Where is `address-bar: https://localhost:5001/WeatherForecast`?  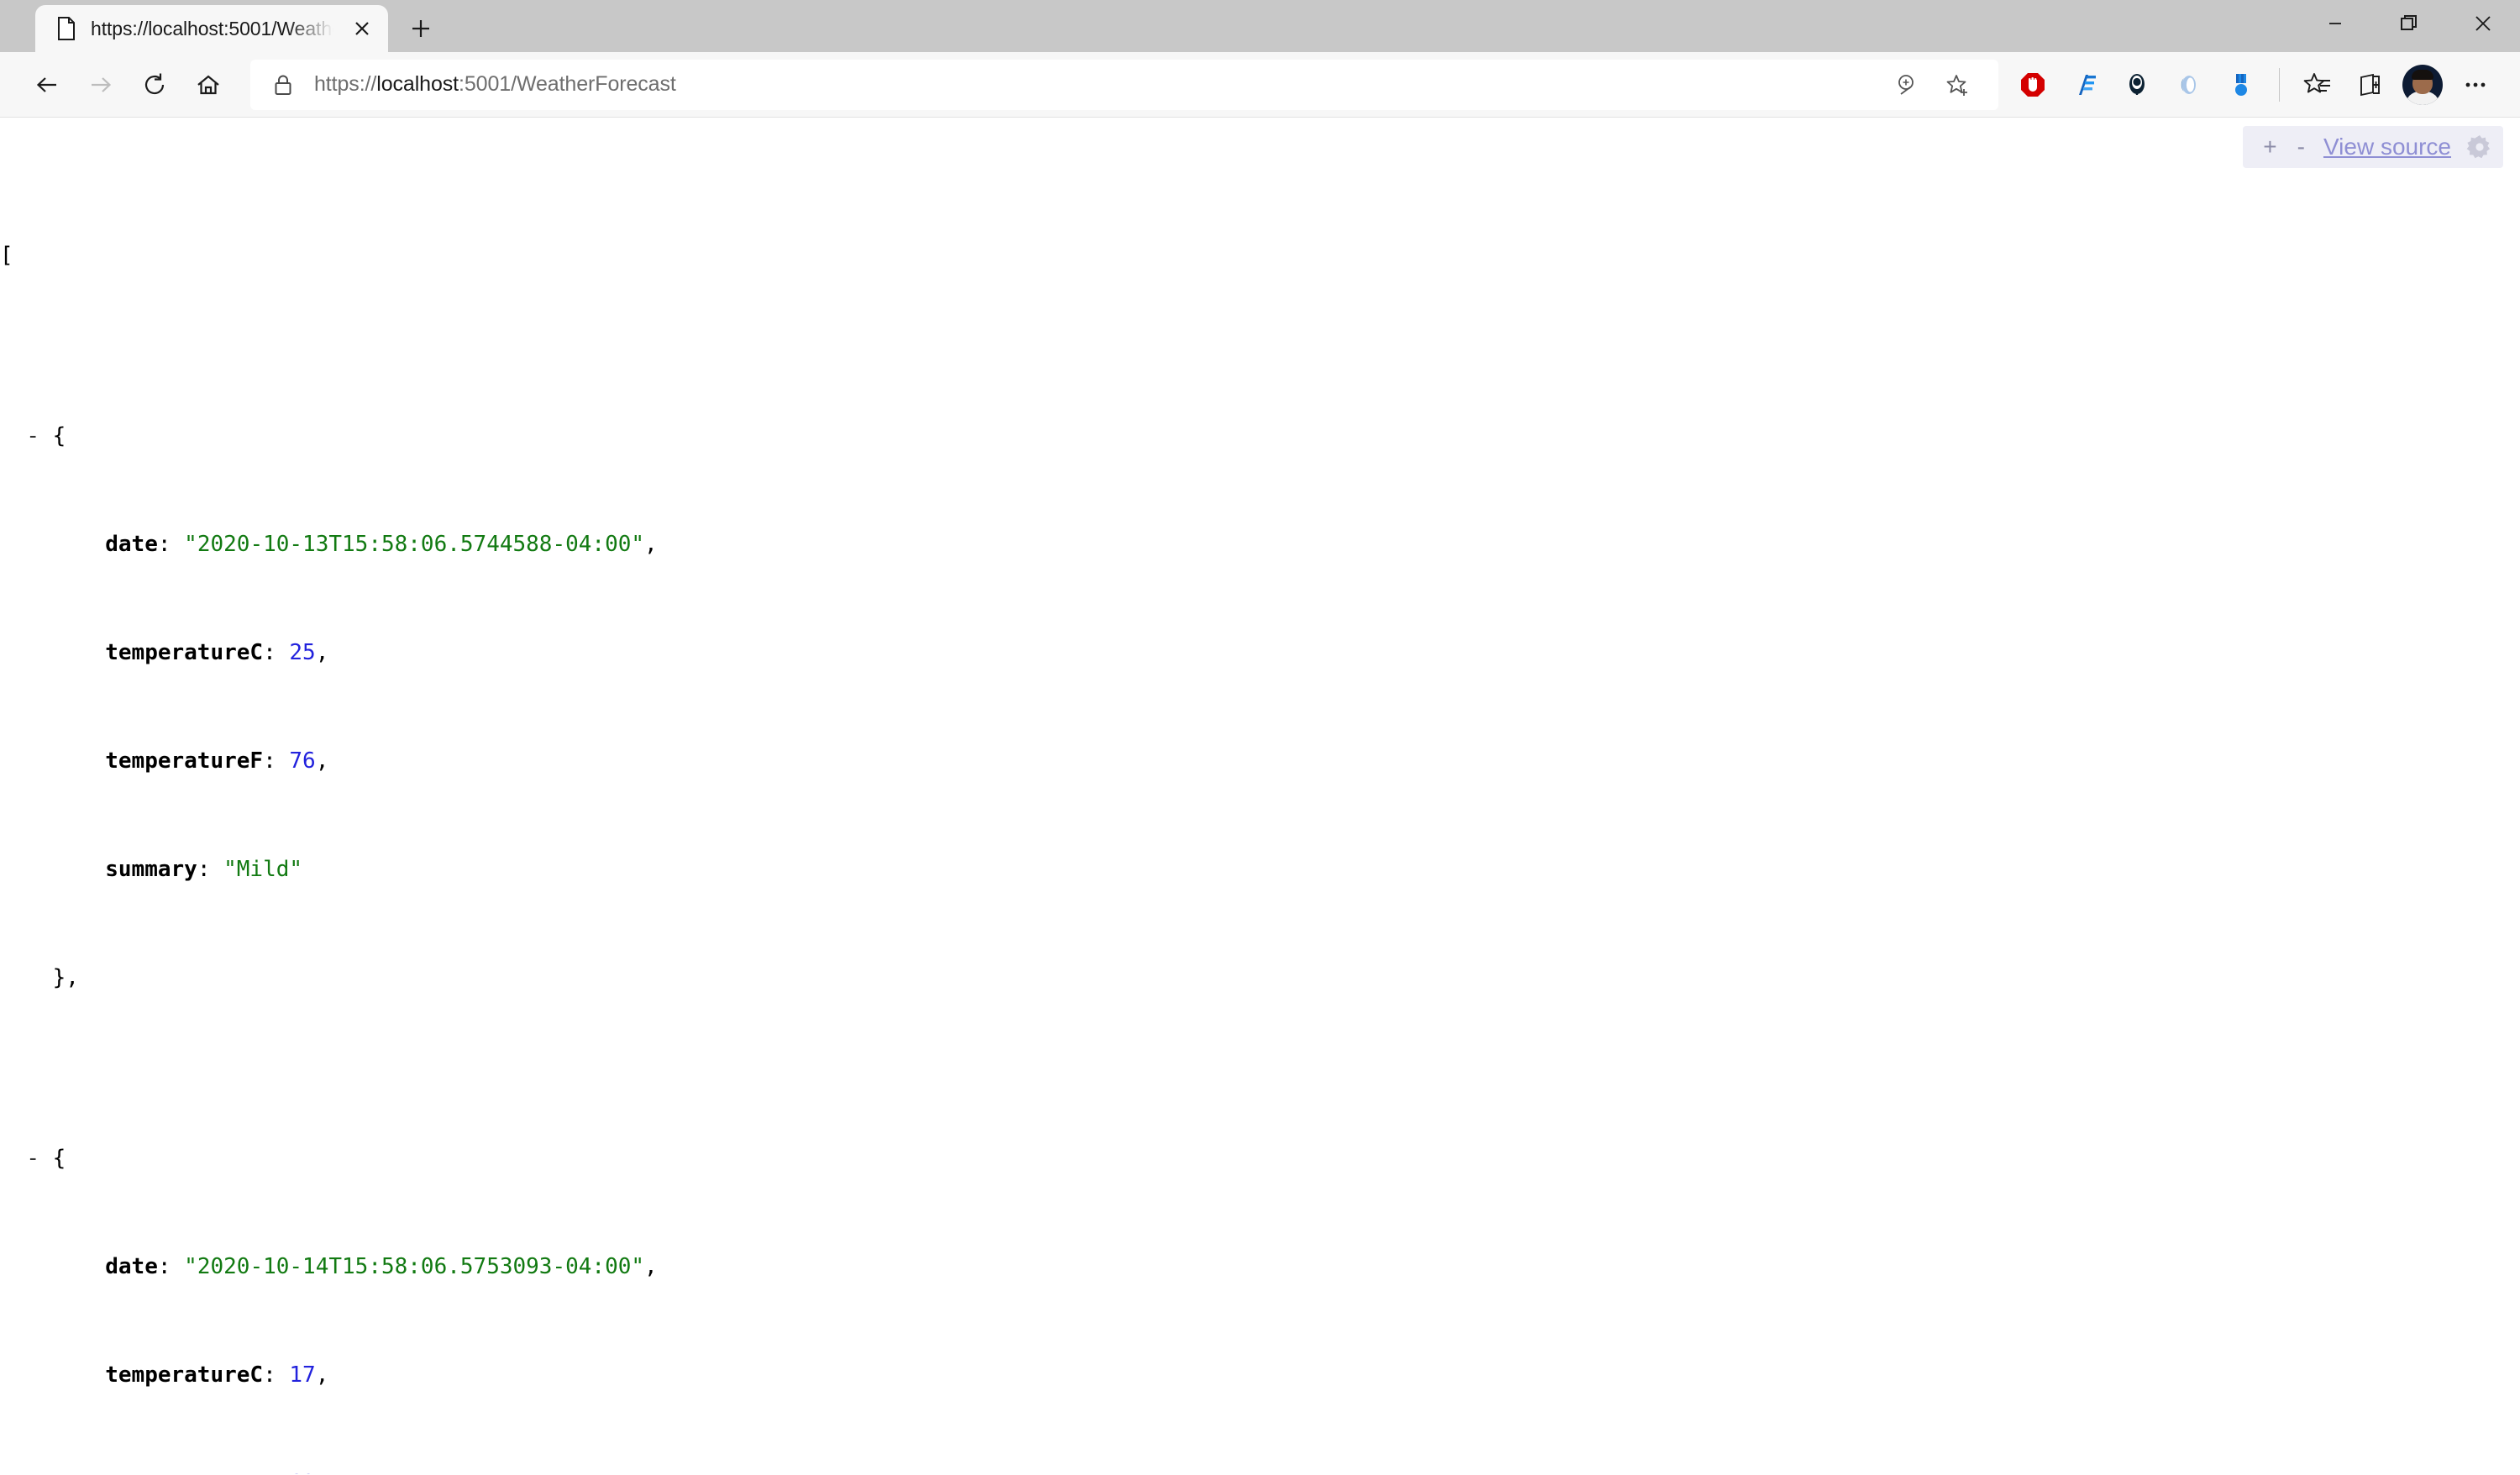 address-bar: https://localhost:5001/WeatherForecast is located at coordinates (1124, 84).